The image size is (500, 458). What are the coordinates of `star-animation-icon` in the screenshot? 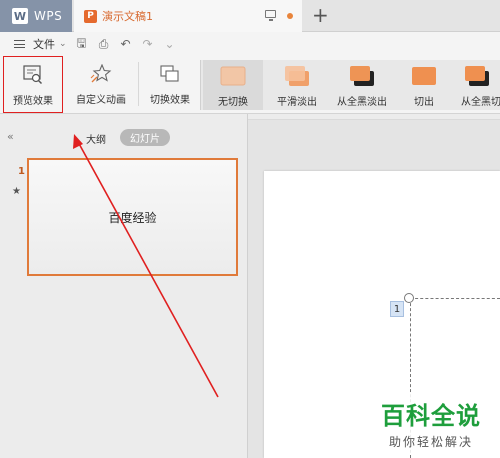 It's located at (101, 73).